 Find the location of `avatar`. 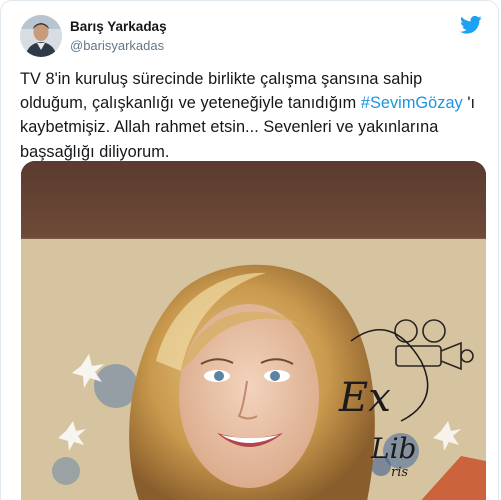

avatar is located at coordinates (41, 36).